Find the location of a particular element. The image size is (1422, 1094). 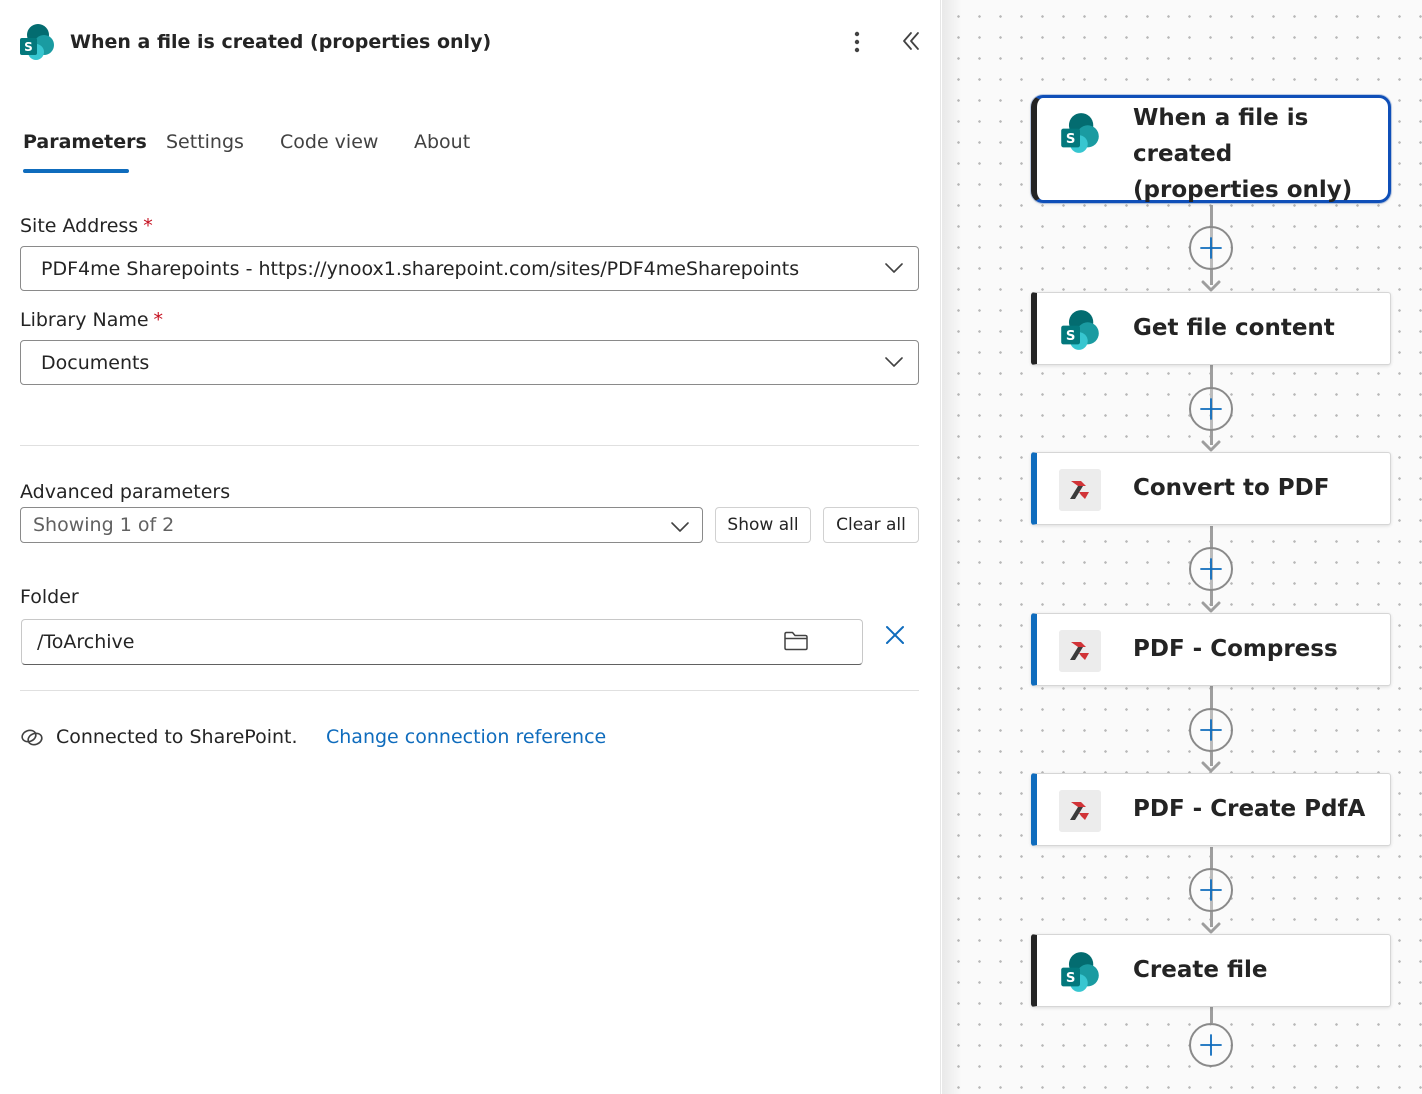

flow-step-pdf-create-pdfa: PDF - Create PdfA is located at coordinates (1211, 809).